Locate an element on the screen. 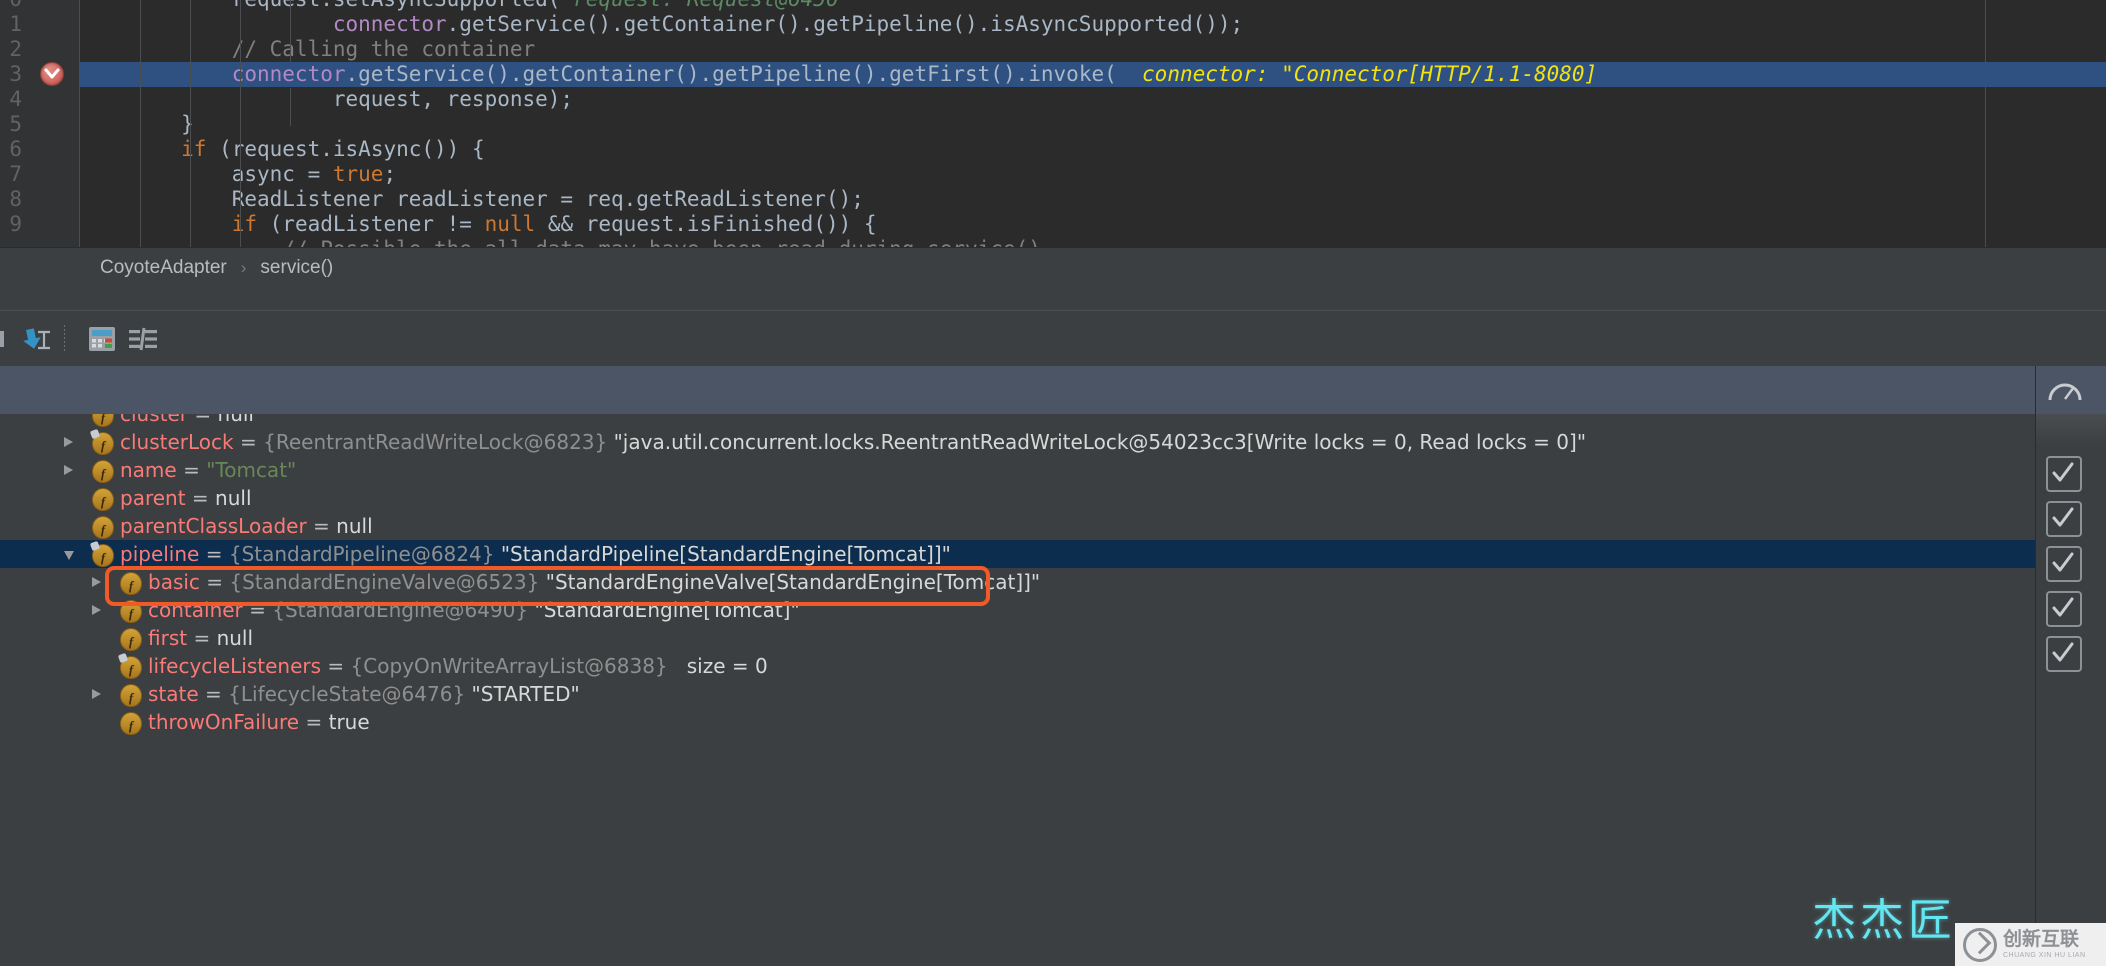 The height and width of the screenshot is (966, 2106). site-badge: 创新互联 CHUANG XIN HU LIAN is located at coordinates (2030, 944).